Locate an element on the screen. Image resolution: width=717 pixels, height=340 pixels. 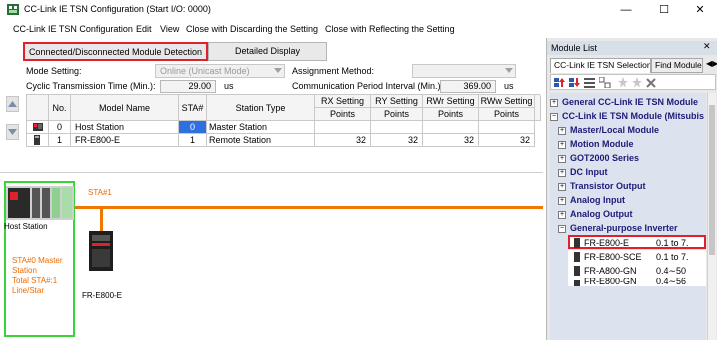
assignment-method-select is located at coordinates (464, 71).